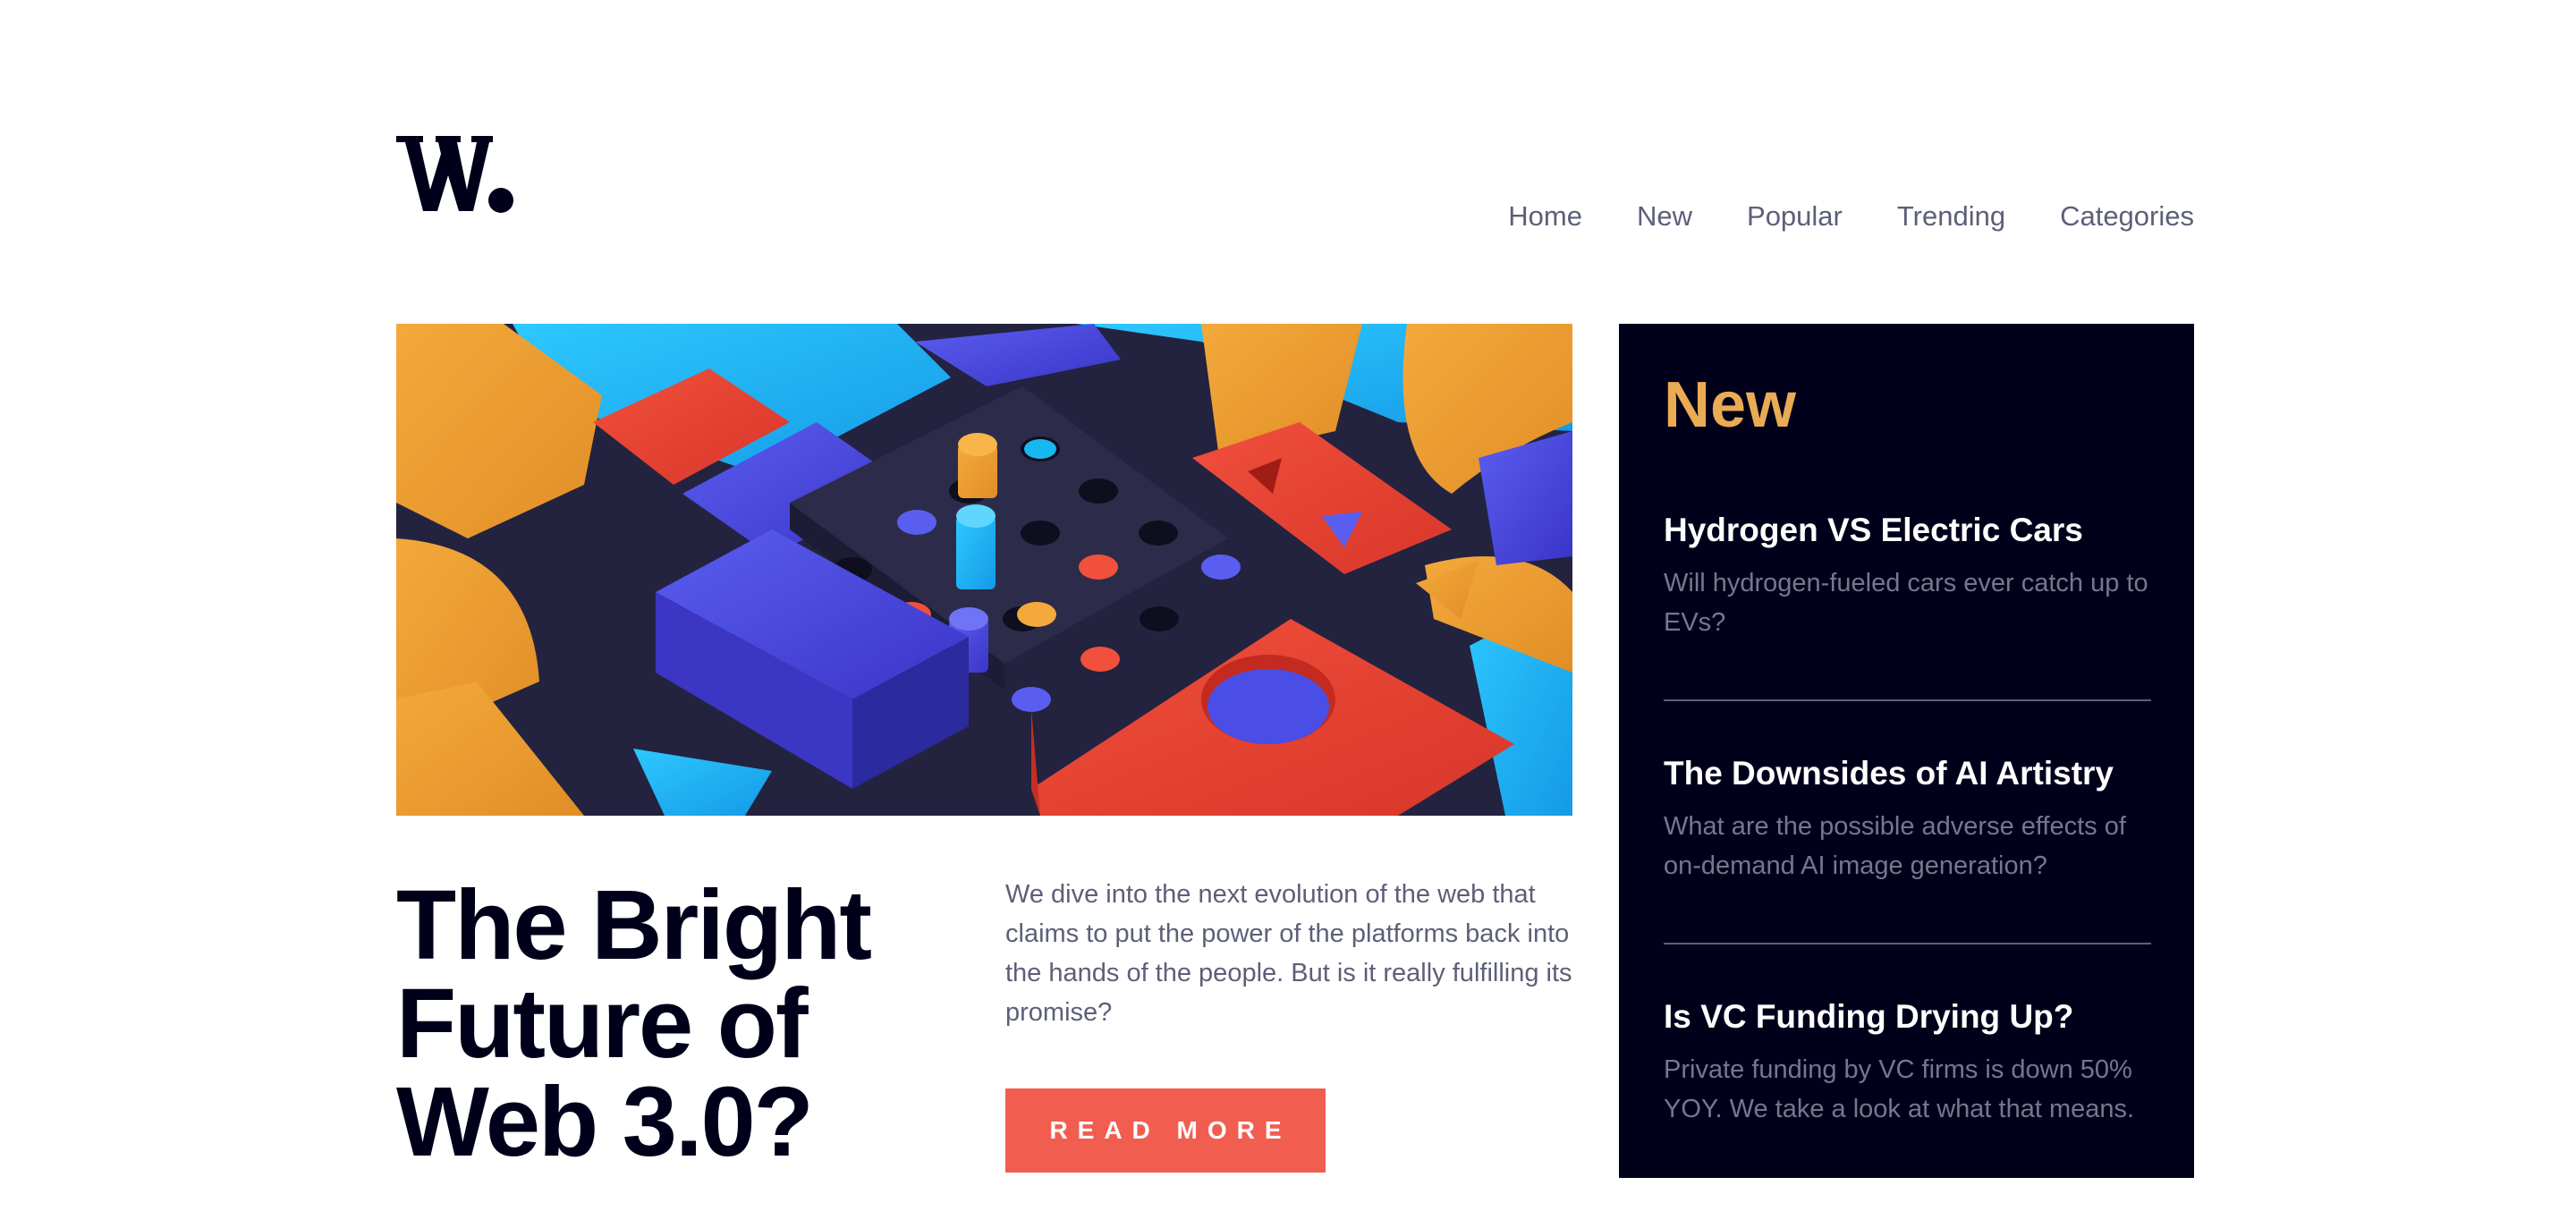  Describe the element at coordinates (1165, 1130) in the screenshot. I see `read-more-button: READ MORE` at that location.